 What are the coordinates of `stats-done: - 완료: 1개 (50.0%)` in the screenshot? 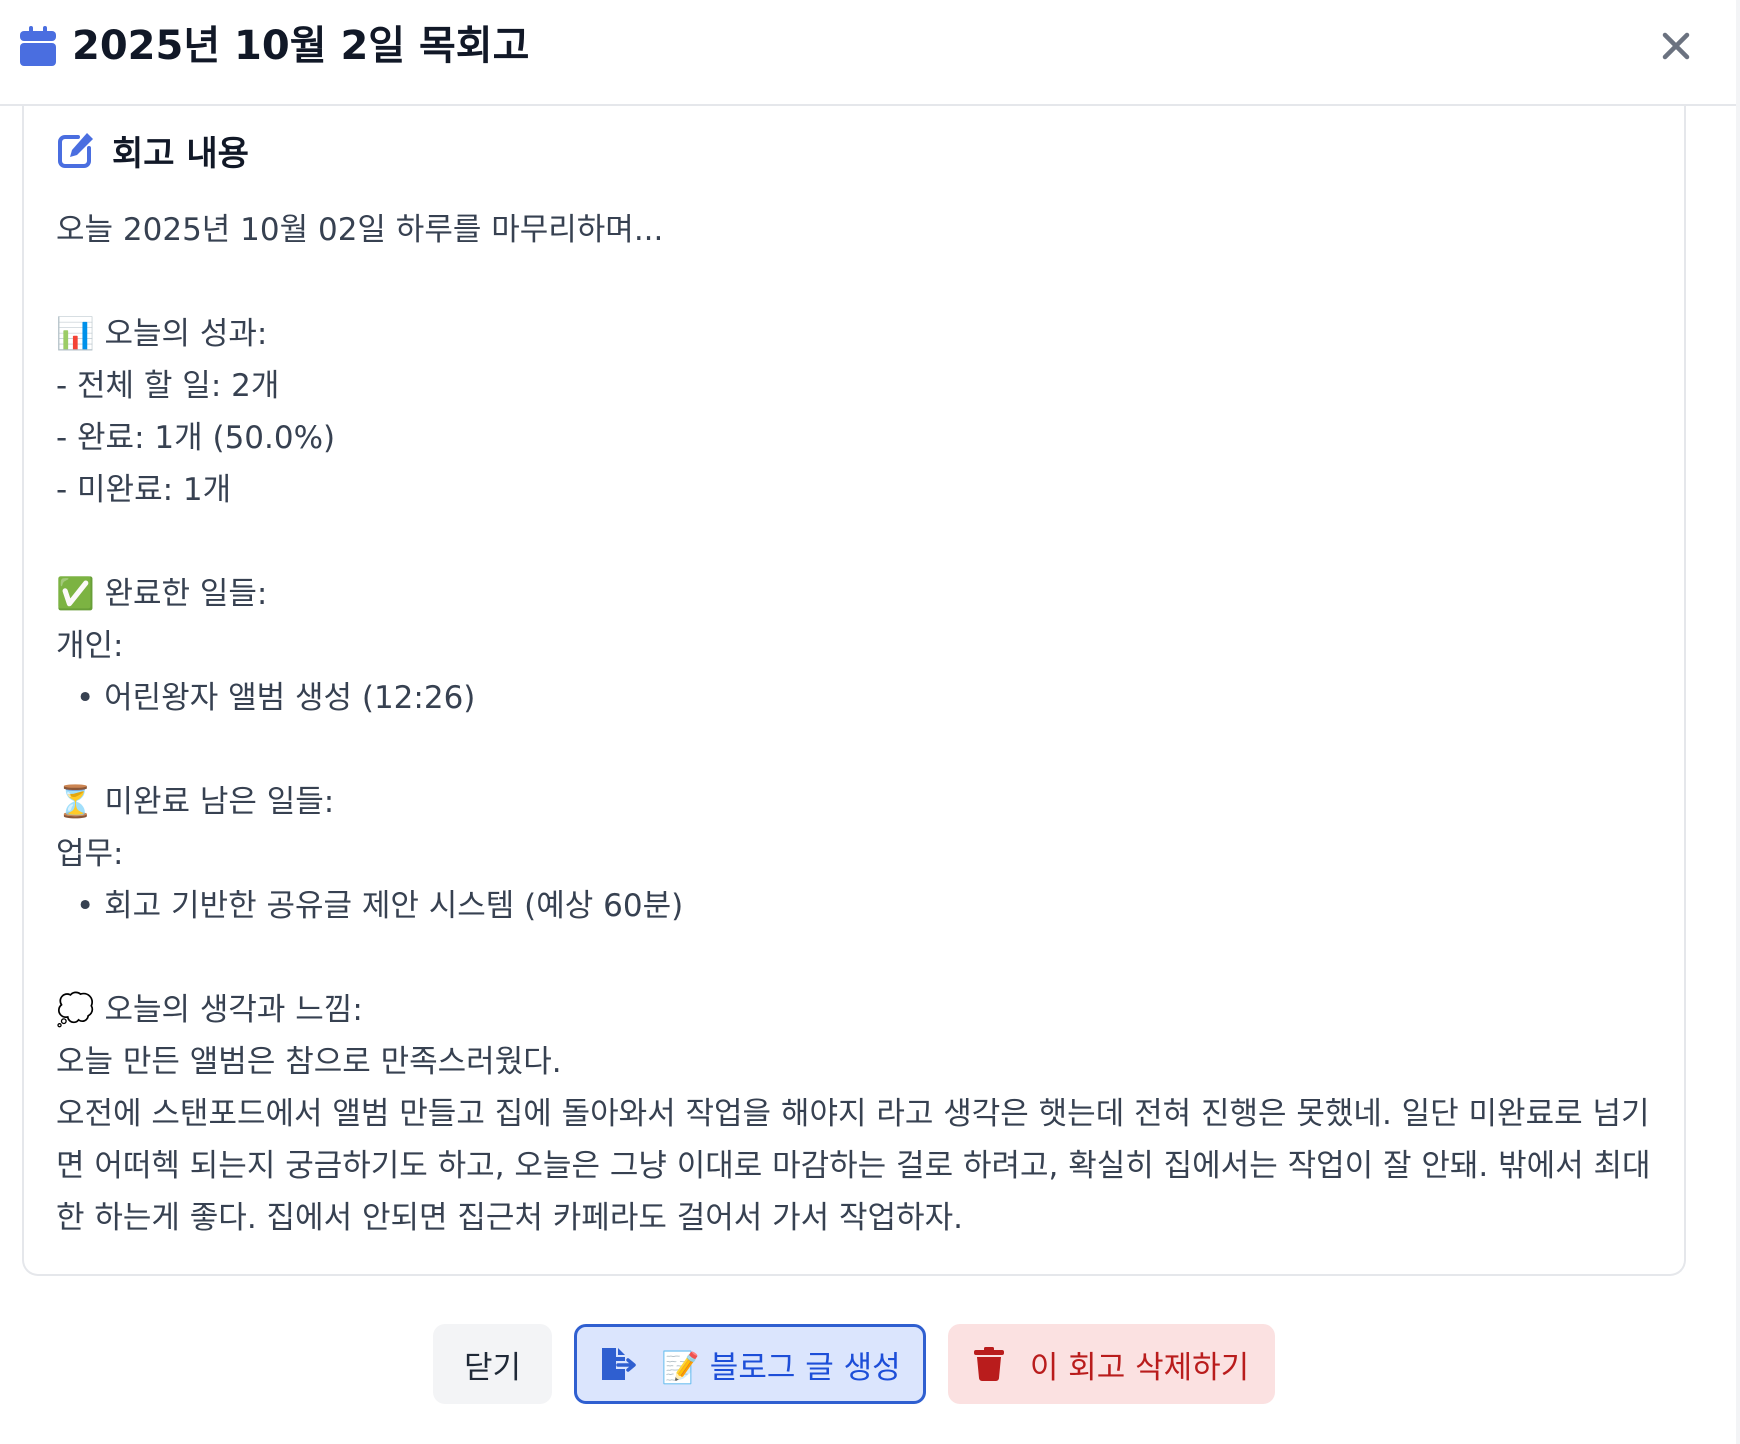 It's located at (196, 438).